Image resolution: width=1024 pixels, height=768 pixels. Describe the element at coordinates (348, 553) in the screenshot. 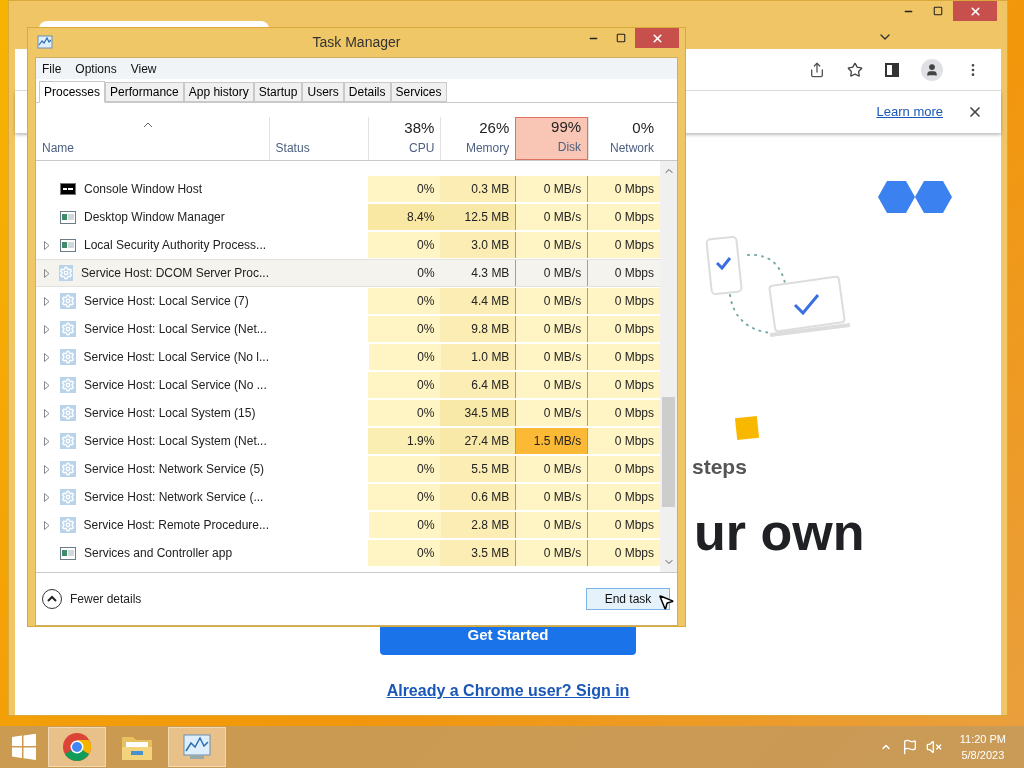

I see `process-row: Services and Controller app 0% 3.5 MB 0 MB/s 0 Mbps` at that location.